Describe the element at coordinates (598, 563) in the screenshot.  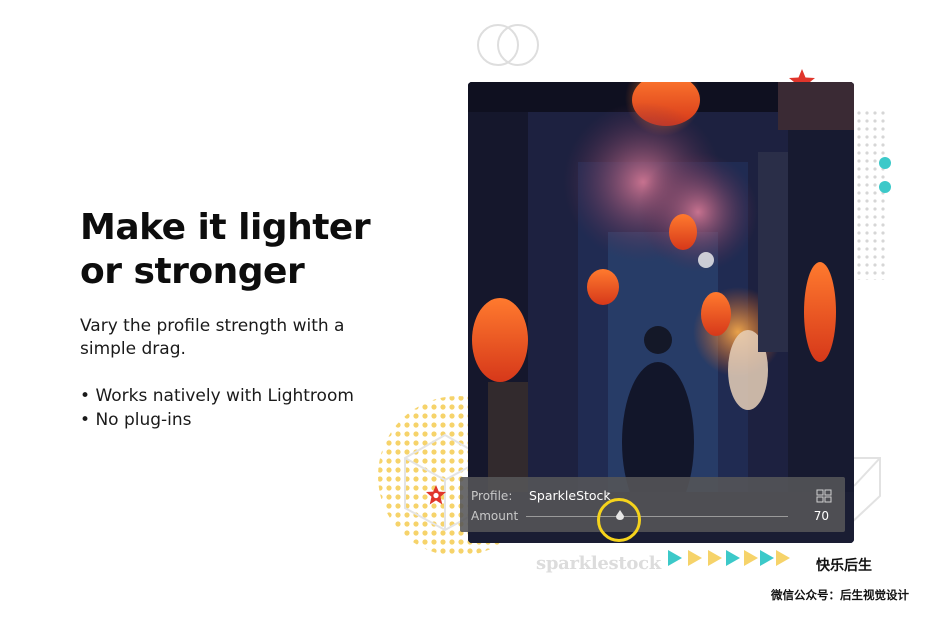
I see `sparklestock-watermark: sparklestock` at that location.